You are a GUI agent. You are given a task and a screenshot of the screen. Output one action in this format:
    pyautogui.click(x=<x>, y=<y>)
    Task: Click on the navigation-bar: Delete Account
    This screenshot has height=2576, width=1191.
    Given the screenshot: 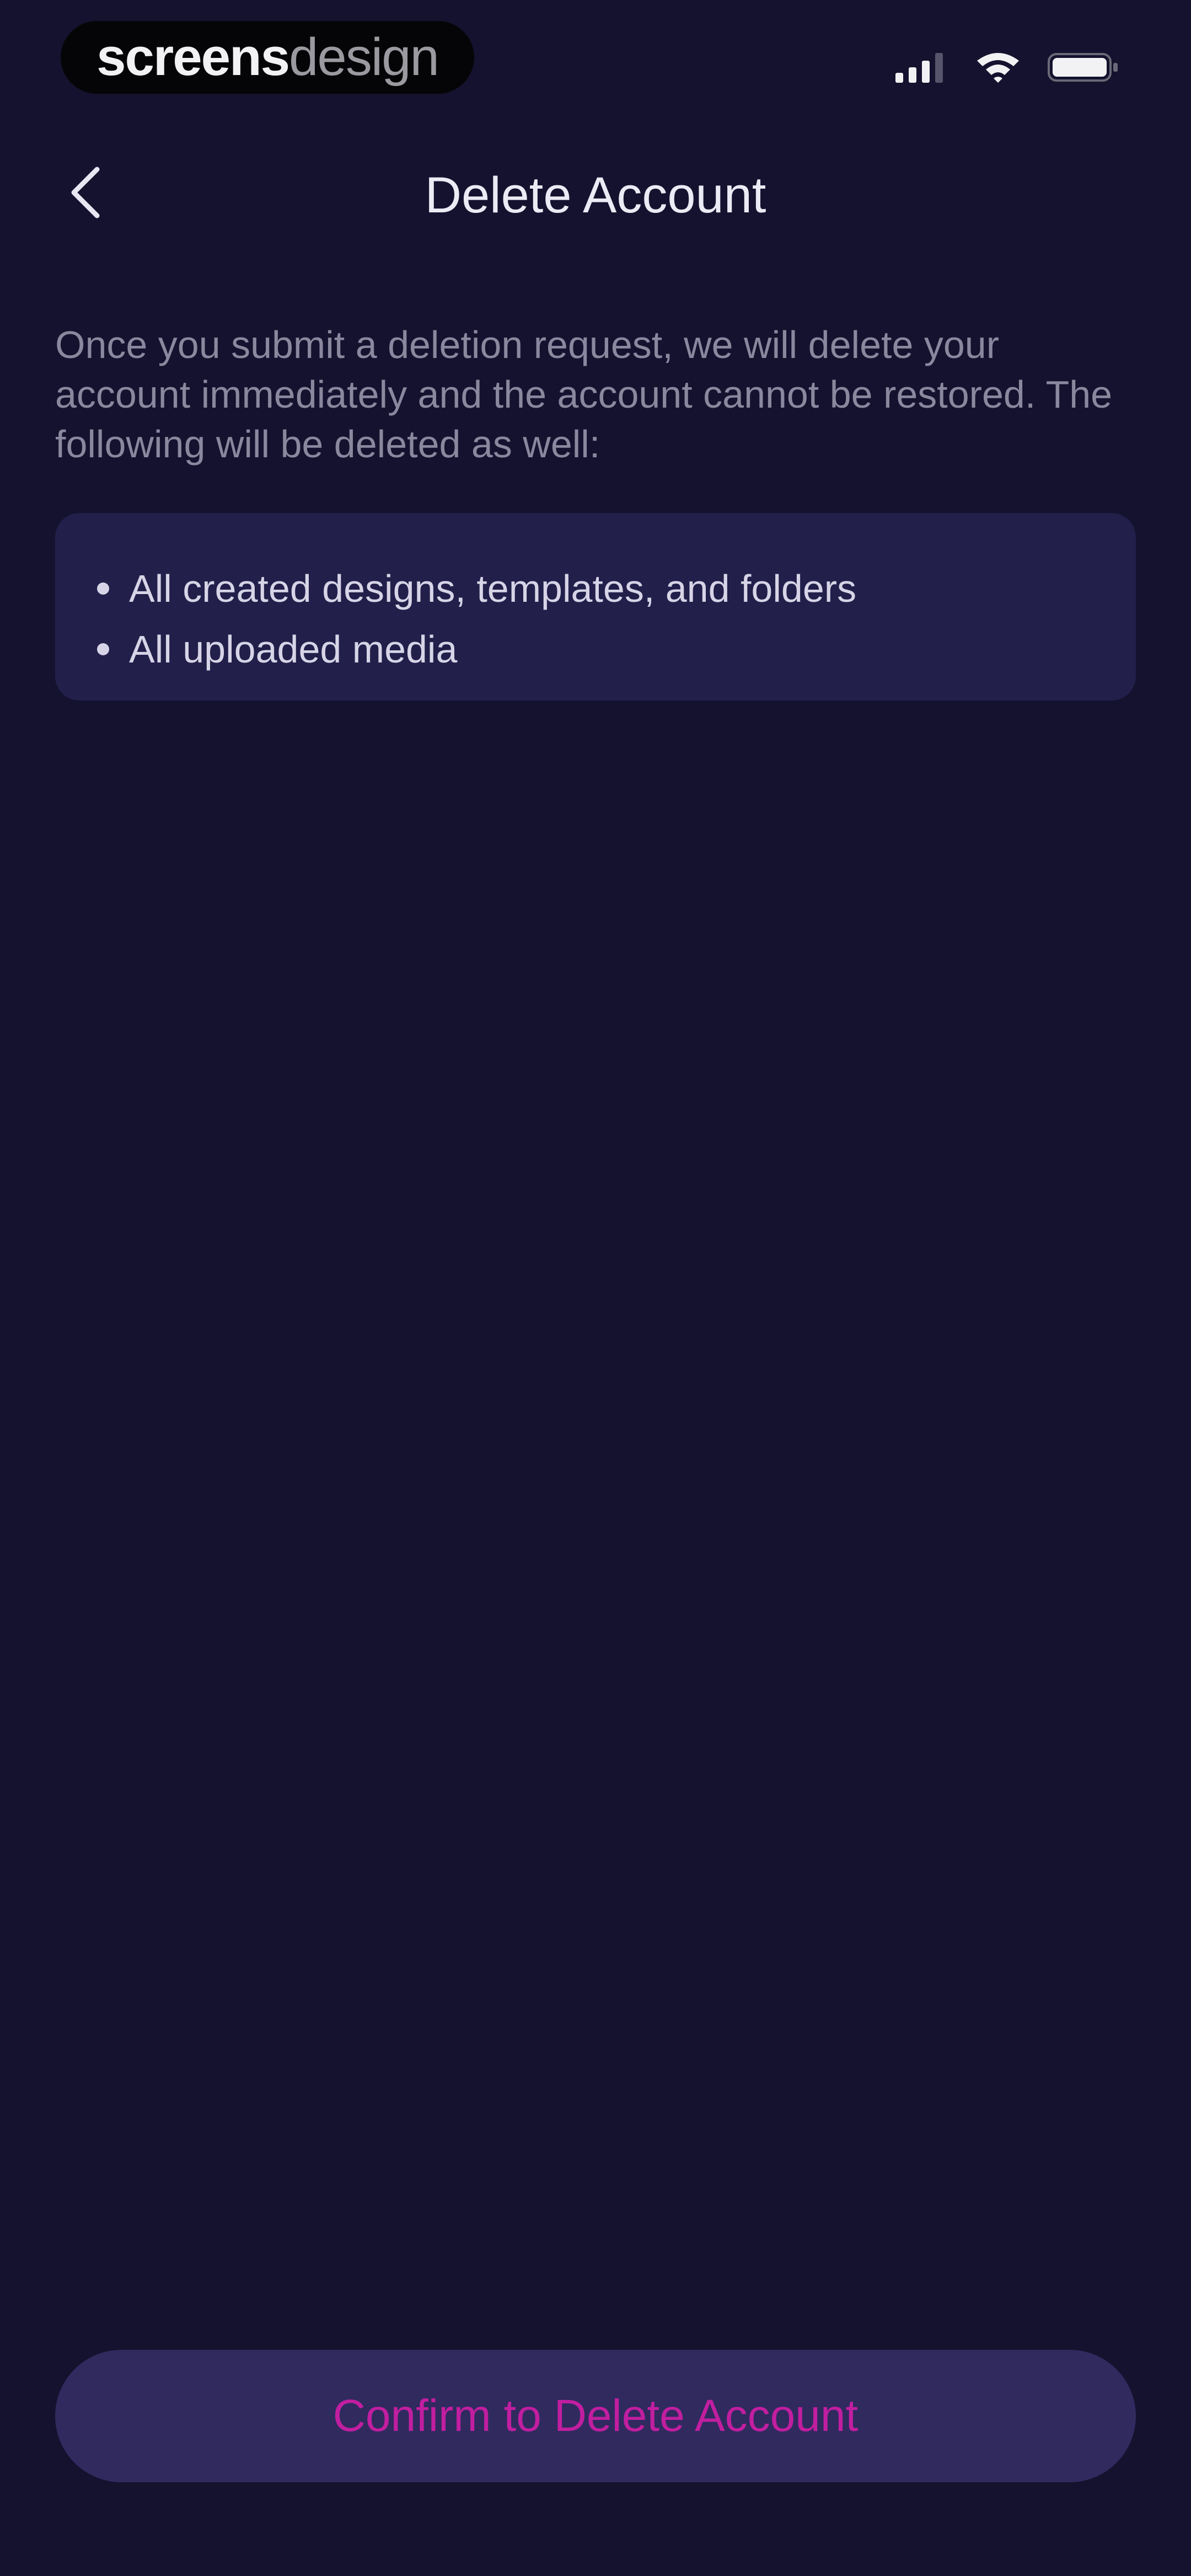 What is the action you would take?
    pyautogui.click(x=595, y=193)
    